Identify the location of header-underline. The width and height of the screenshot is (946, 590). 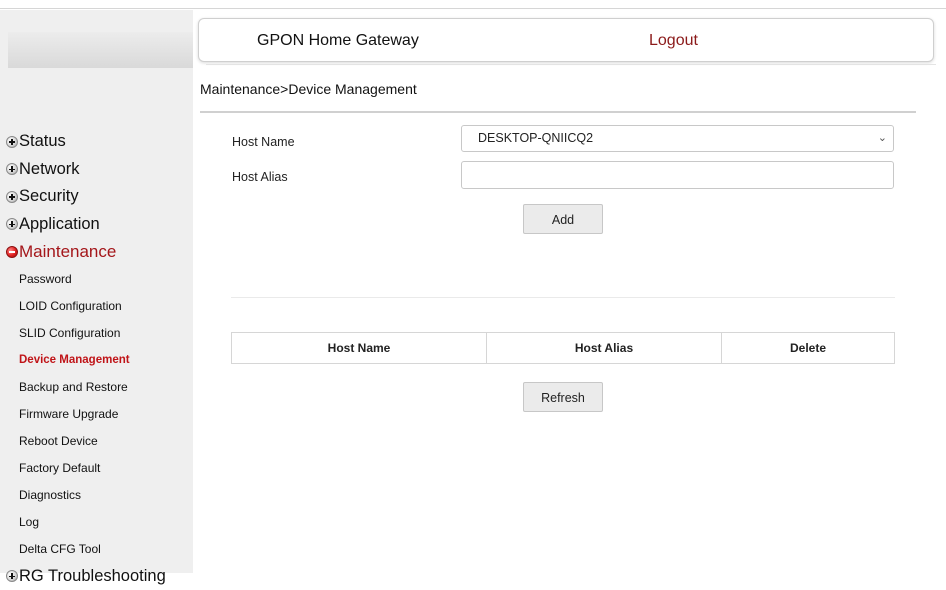
(571, 64).